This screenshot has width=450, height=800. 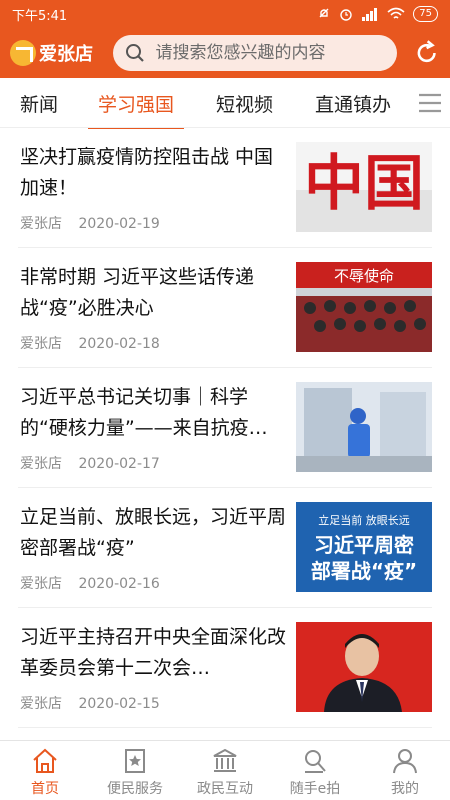 What do you see at coordinates (136, 109) in the screenshot?
I see `tab-xuexi: 学习强国` at bounding box center [136, 109].